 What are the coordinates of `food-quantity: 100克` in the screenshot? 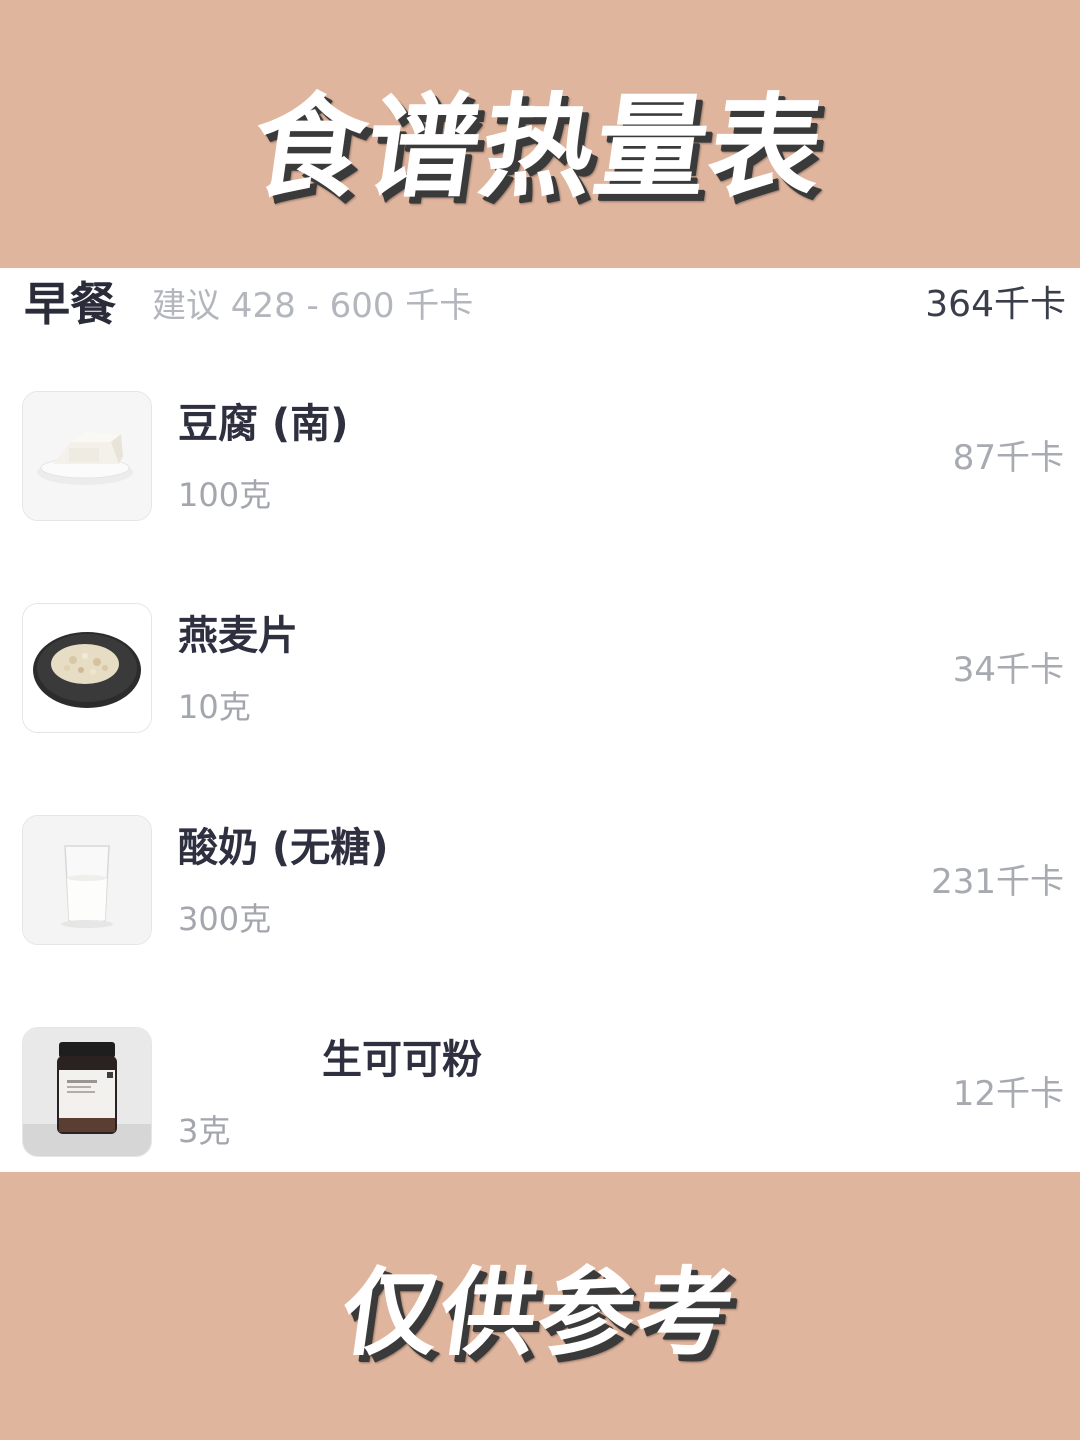 It's located at (225, 495).